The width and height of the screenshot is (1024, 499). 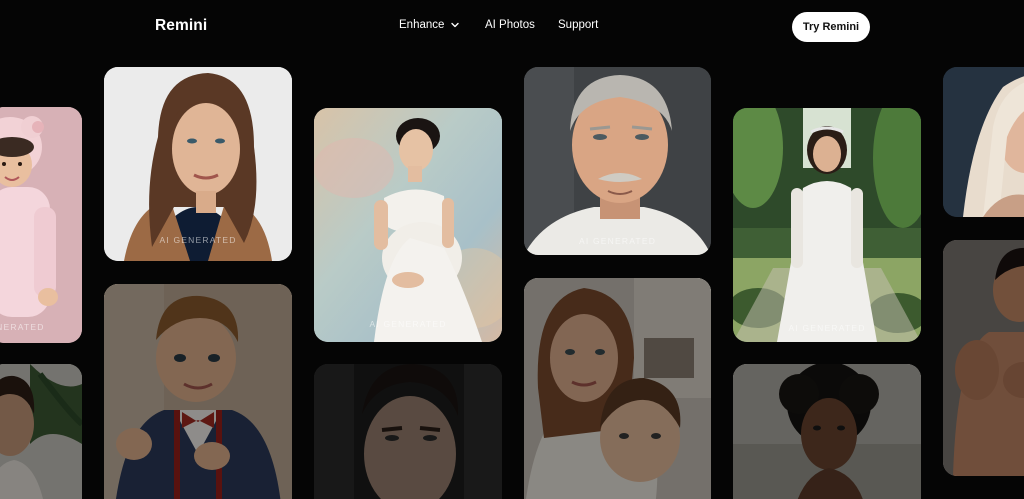 I want to click on nav-item-label: AI Photos, so click(x=510, y=25).